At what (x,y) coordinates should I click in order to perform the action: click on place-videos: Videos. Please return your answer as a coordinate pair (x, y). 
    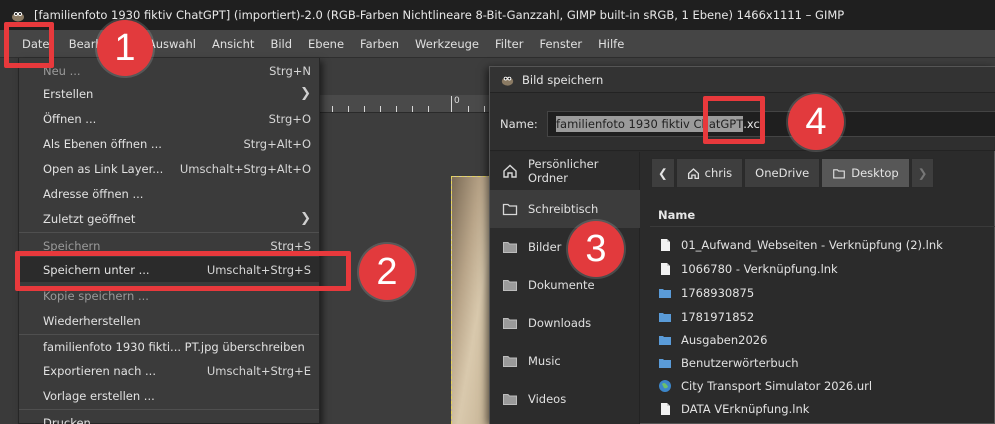
    Looking at the image, I should click on (565, 399).